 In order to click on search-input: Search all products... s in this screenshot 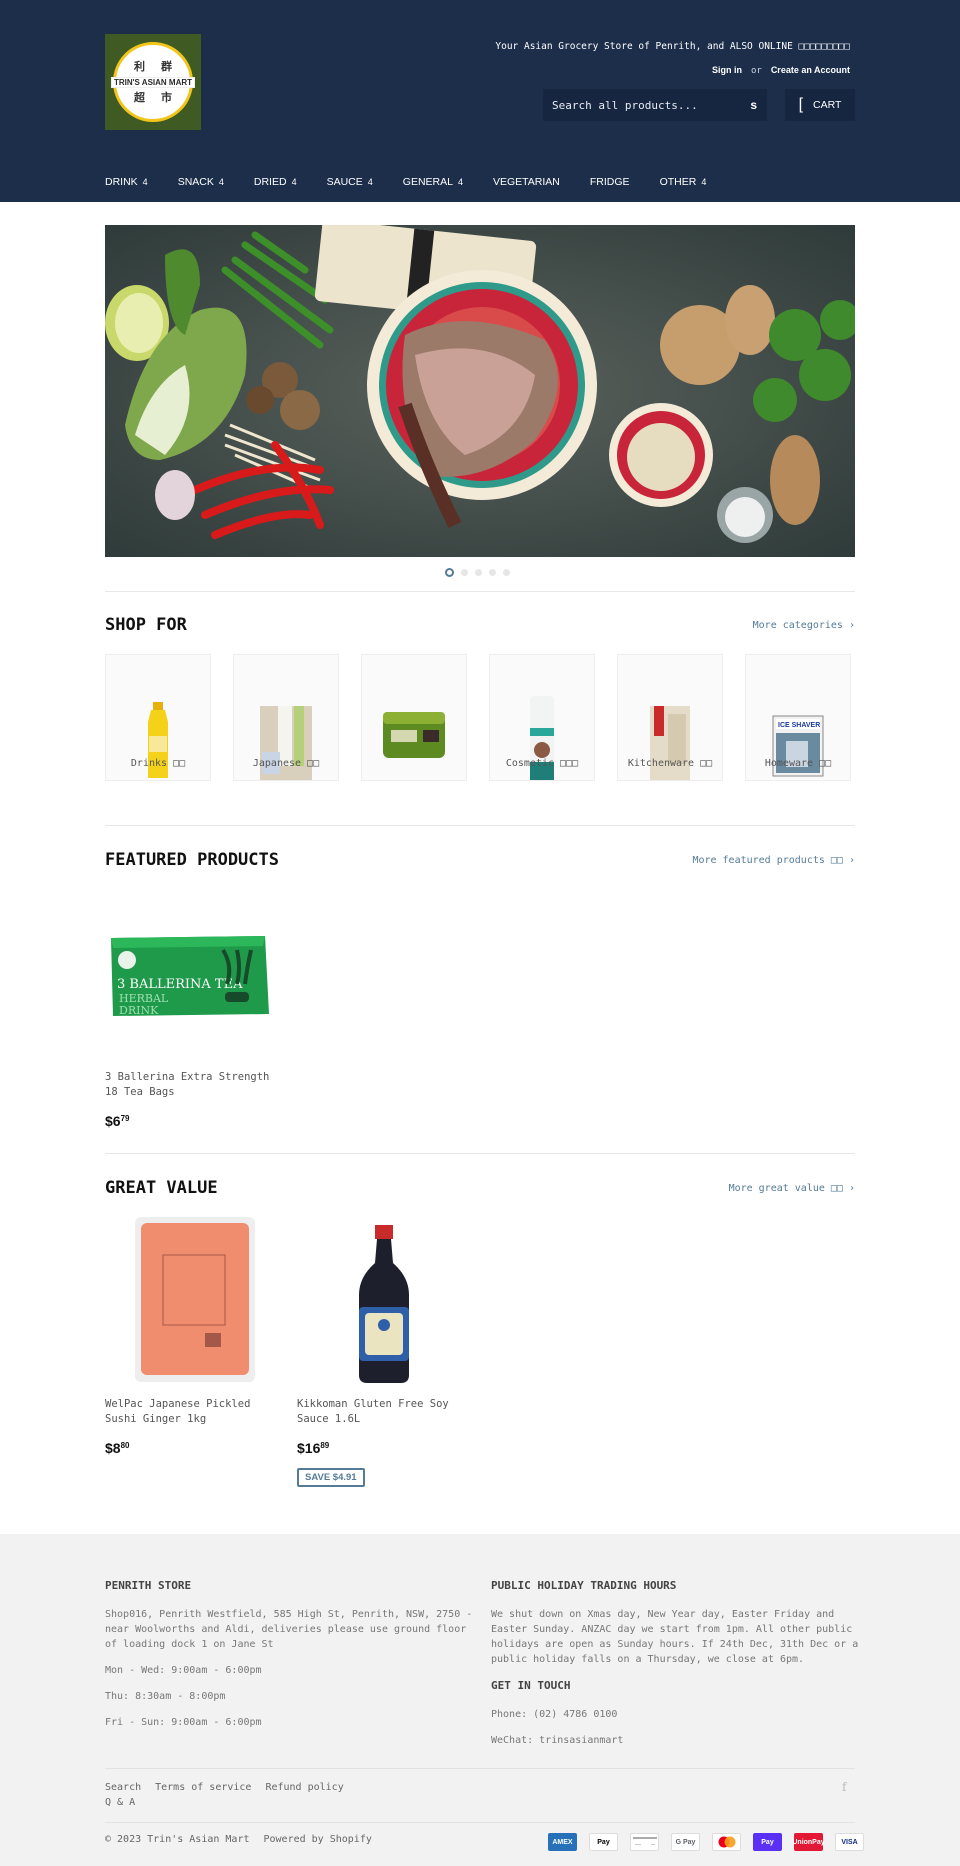, I will do `click(655, 105)`.